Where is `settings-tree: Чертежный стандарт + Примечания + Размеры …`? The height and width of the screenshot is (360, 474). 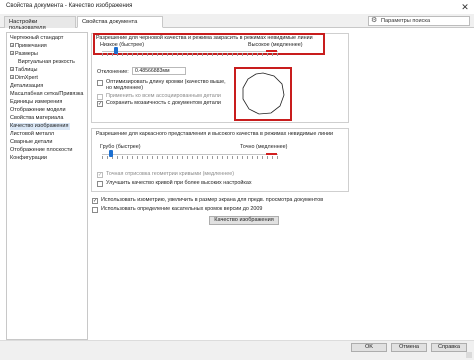
settings-tree: Чертежный стандарт + Примечания + Размеры … is located at coordinates (47, 186).